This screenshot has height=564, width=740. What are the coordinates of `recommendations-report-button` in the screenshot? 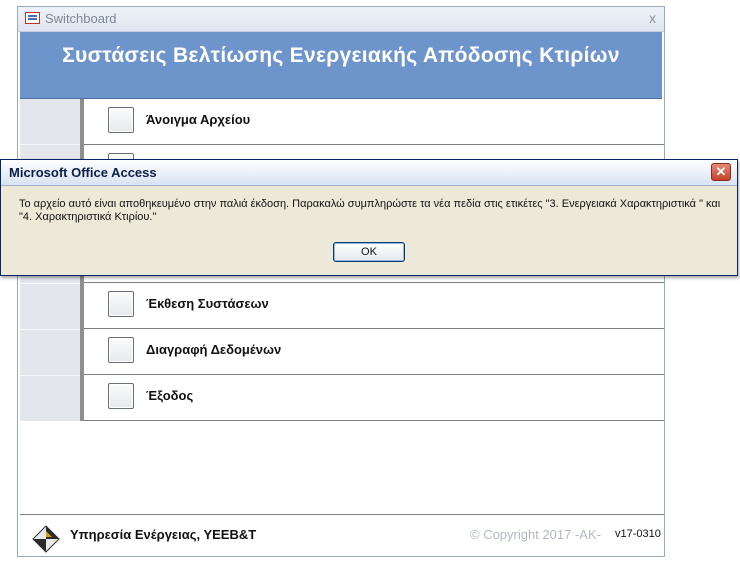 It's located at (121, 304).